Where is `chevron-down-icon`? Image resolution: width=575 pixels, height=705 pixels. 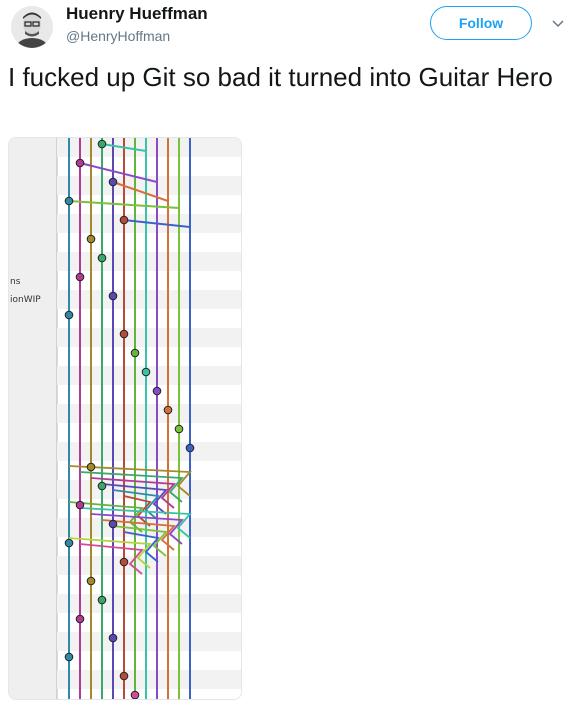 chevron-down-icon is located at coordinates (558, 24).